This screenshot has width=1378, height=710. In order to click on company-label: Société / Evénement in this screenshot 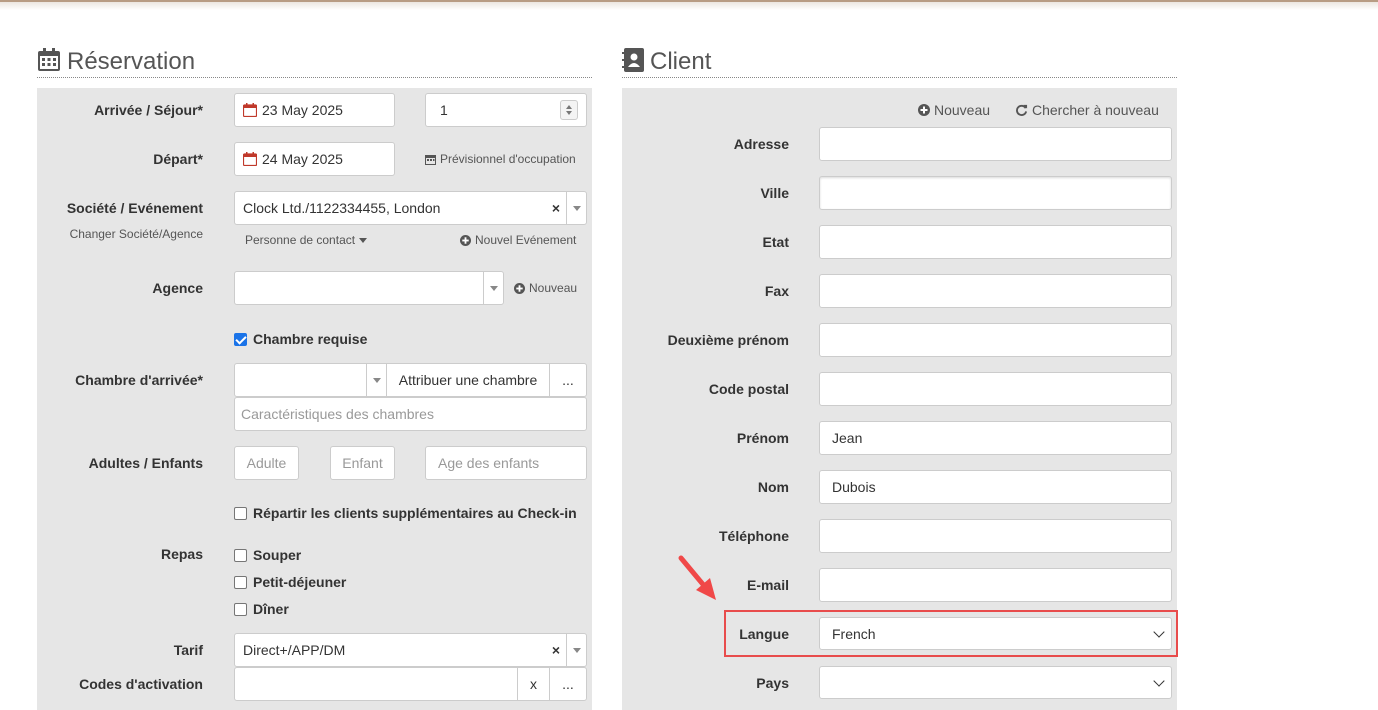, I will do `click(134, 208)`.